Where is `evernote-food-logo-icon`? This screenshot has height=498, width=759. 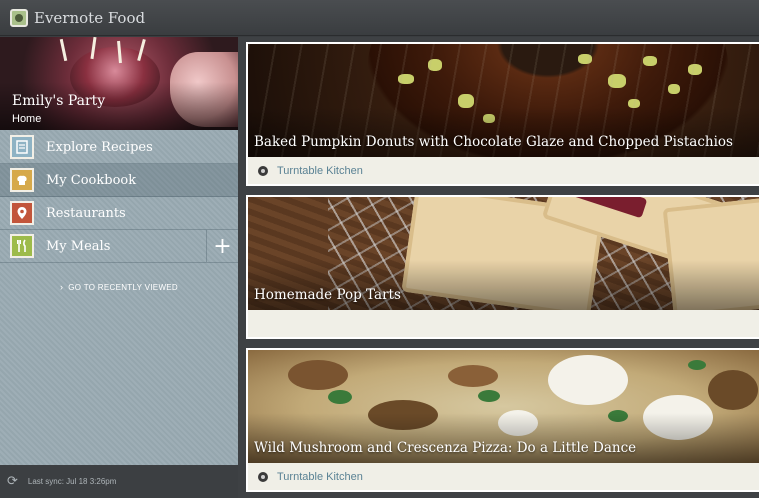
evernote-food-logo-icon is located at coordinates (19, 17).